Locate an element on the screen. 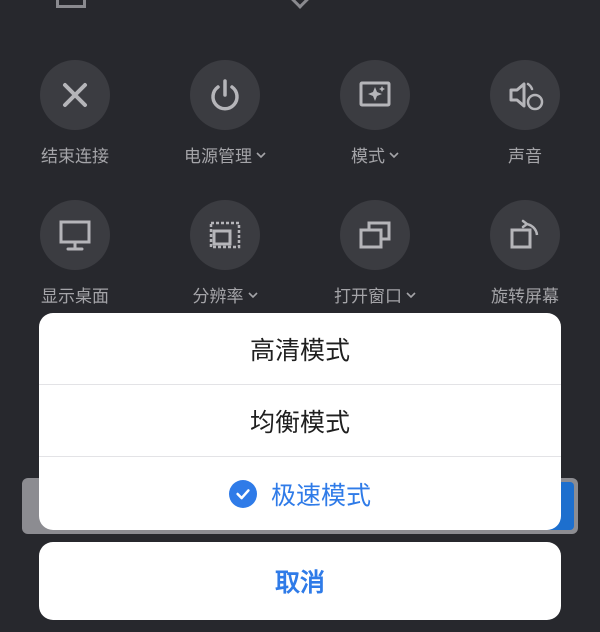 This screenshot has height=632, width=600. checkmark-icon is located at coordinates (242, 493).